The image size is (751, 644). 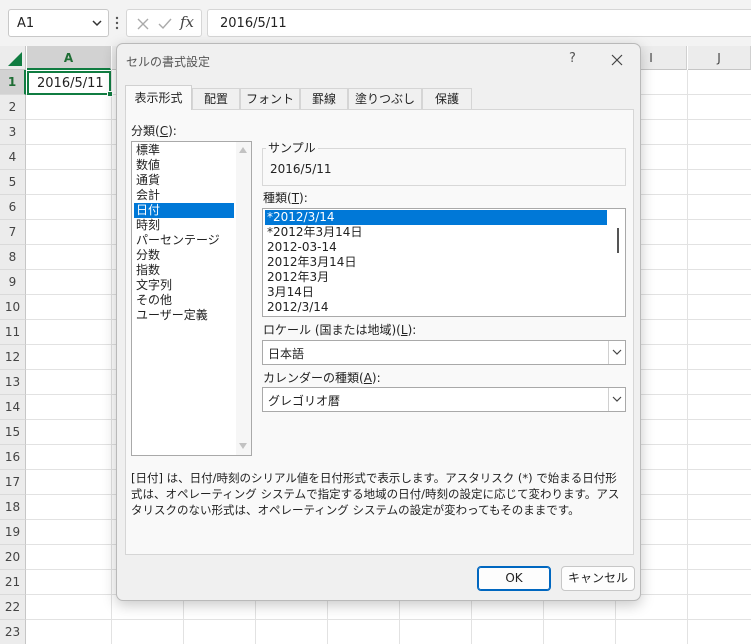 I want to click on tab-number: 表示形式, so click(x=158, y=97).